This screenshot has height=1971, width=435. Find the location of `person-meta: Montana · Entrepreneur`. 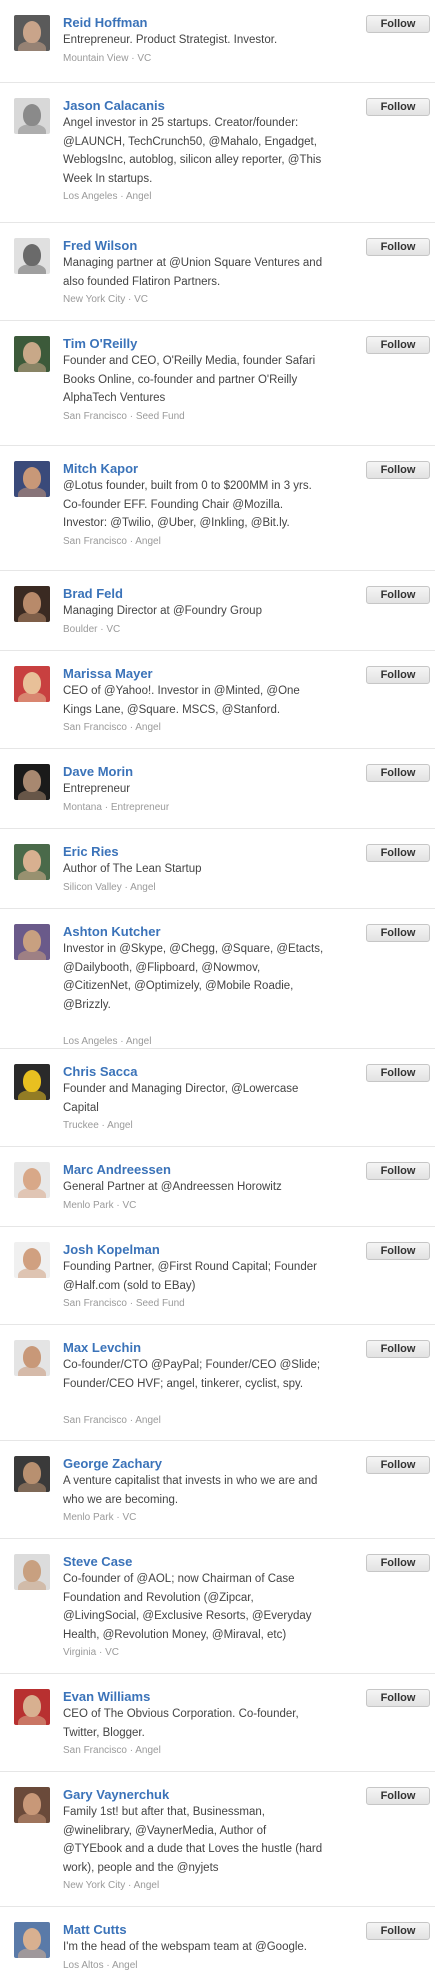

person-meta: Montana · Entrepreneur is located at coordinates (116, 807).